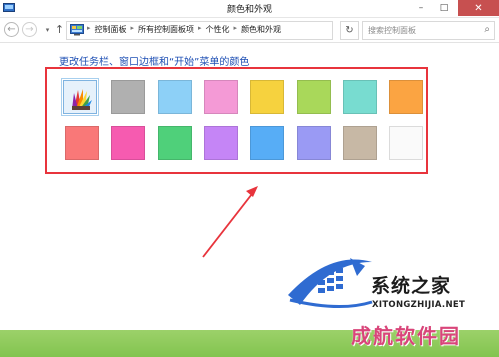 The image size is (499, 357). Describe the element at coordinates (411, 286) in the screenshot. I see `watermark-brand: 系统之家` at that location.